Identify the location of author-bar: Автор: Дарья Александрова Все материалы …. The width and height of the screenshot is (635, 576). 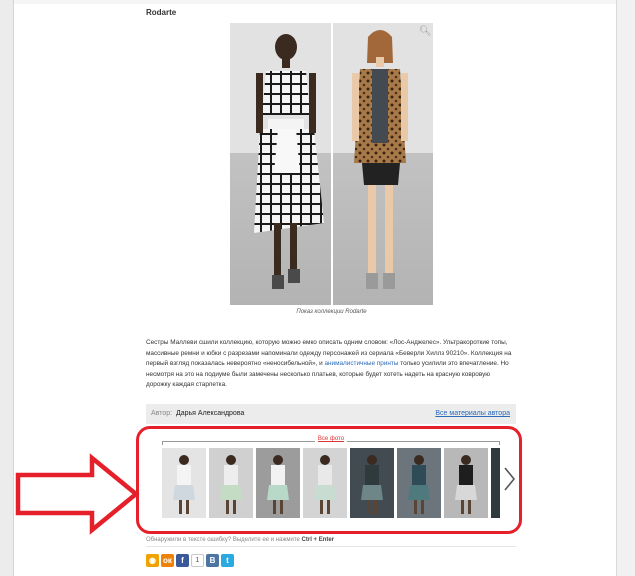
(331, 414).